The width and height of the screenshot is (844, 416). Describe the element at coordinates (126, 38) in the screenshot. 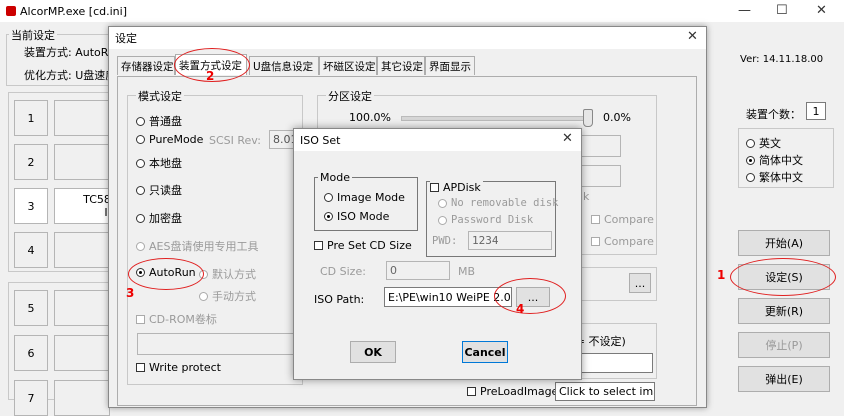

I see `setup-dialog-title: 设定` at that location.